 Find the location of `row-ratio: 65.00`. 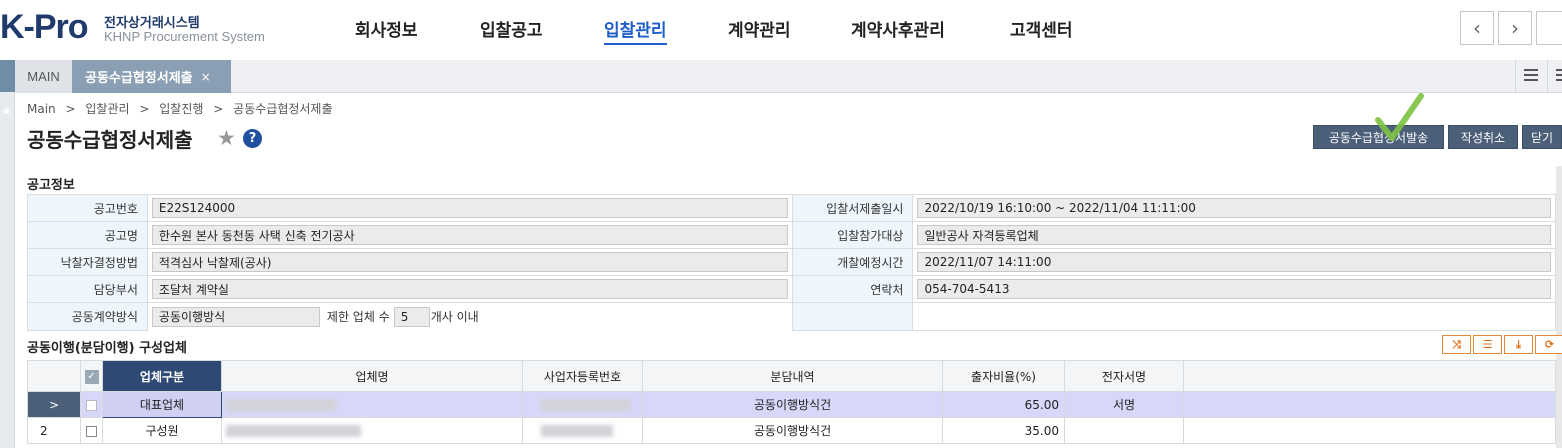

row-ratio: 65.00 is located at coordinates (1003, 404).